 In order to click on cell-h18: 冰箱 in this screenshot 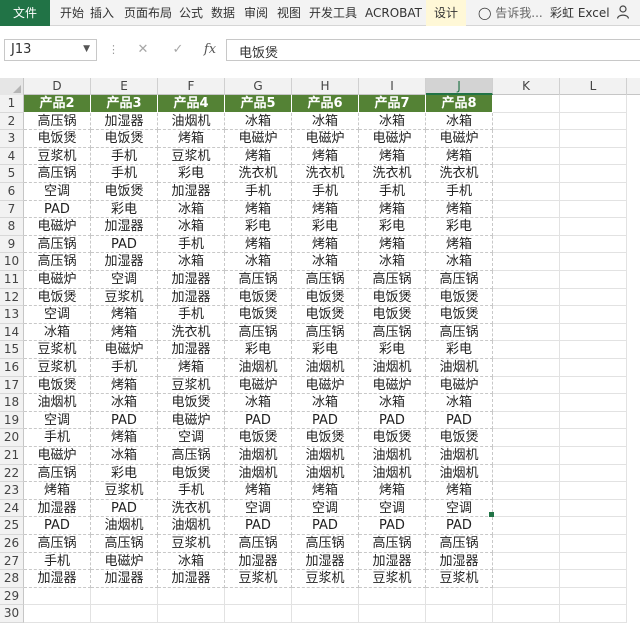, I will do `click(325, 403)`.